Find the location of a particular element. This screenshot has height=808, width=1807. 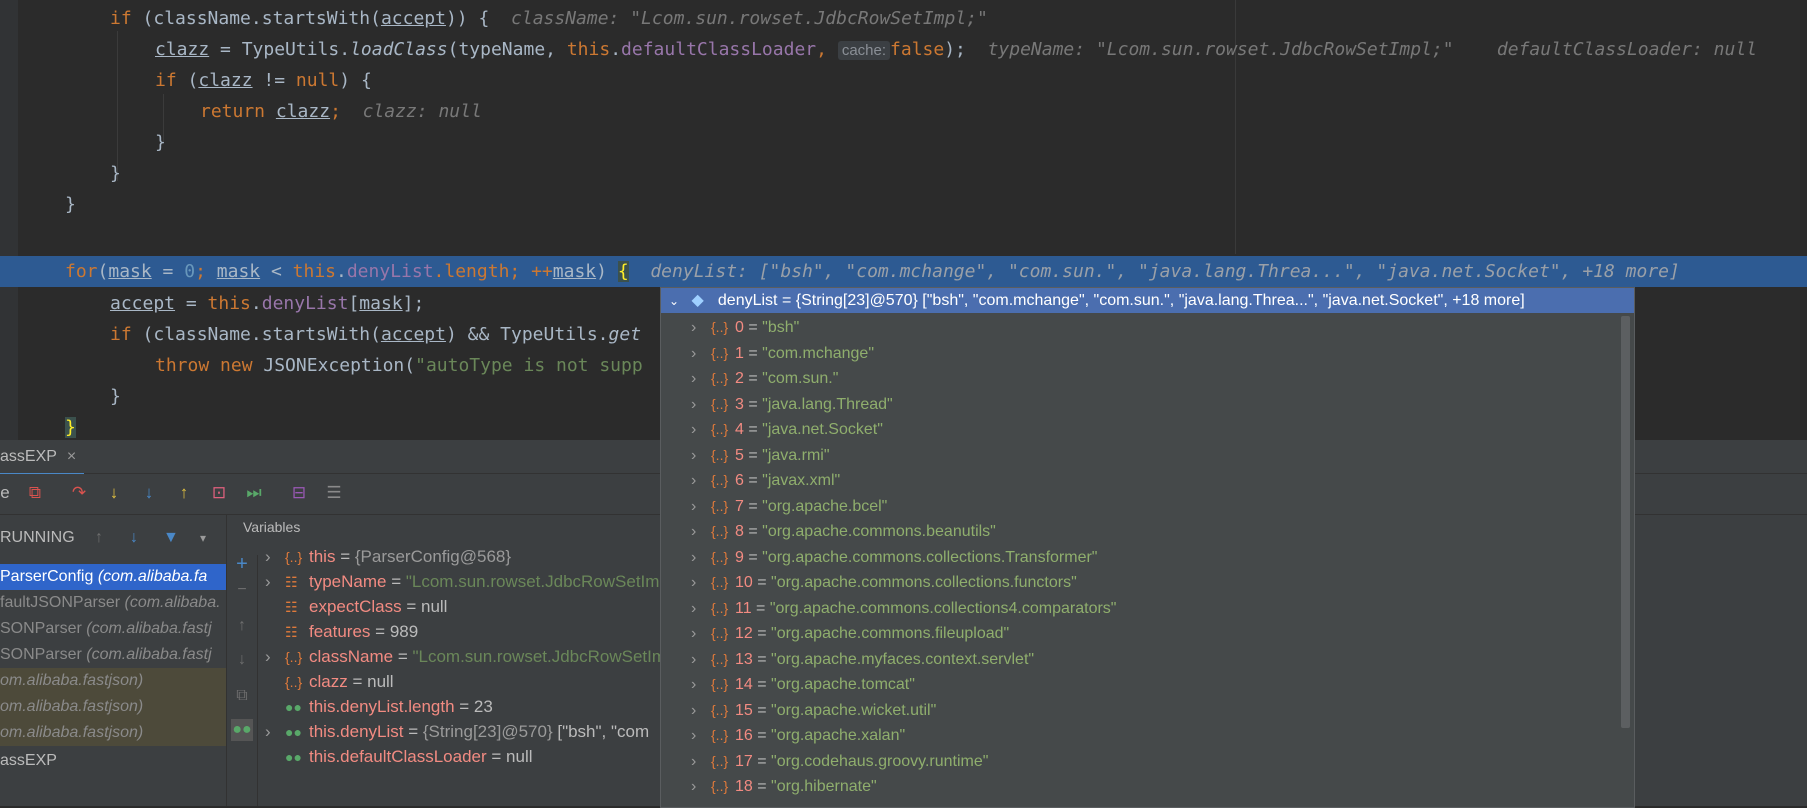

chevron-down-icon: ▾ is located at coordinates (203, 538).